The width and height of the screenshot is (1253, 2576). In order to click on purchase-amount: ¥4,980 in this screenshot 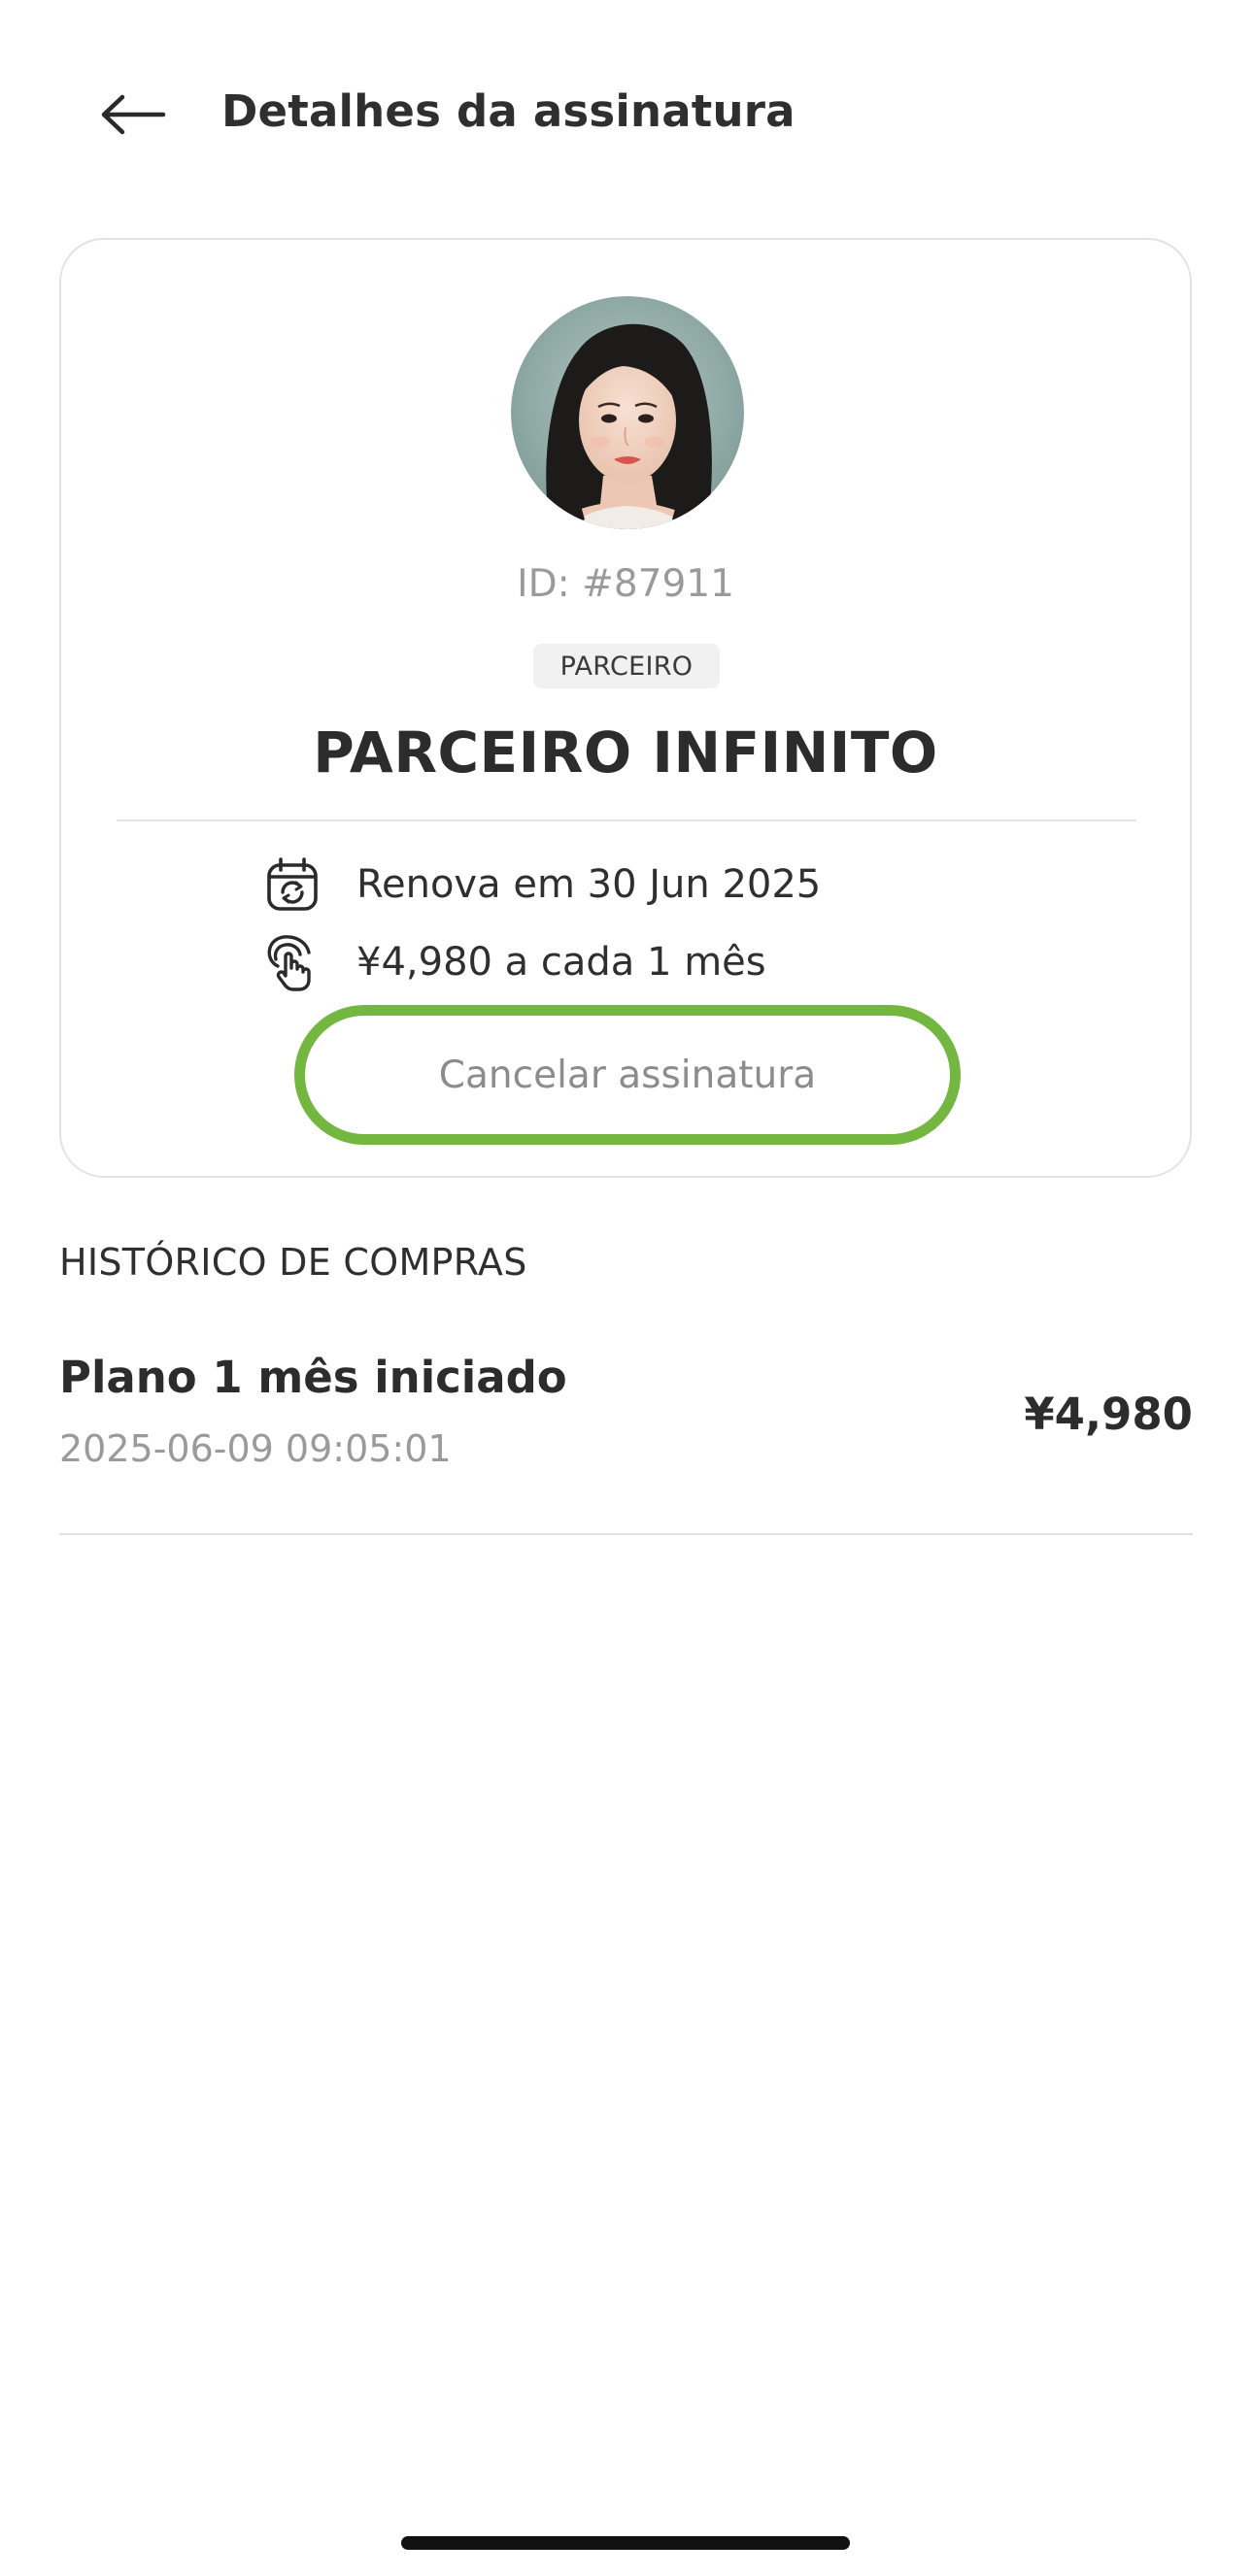, I will do `click(1108, 1414)`.